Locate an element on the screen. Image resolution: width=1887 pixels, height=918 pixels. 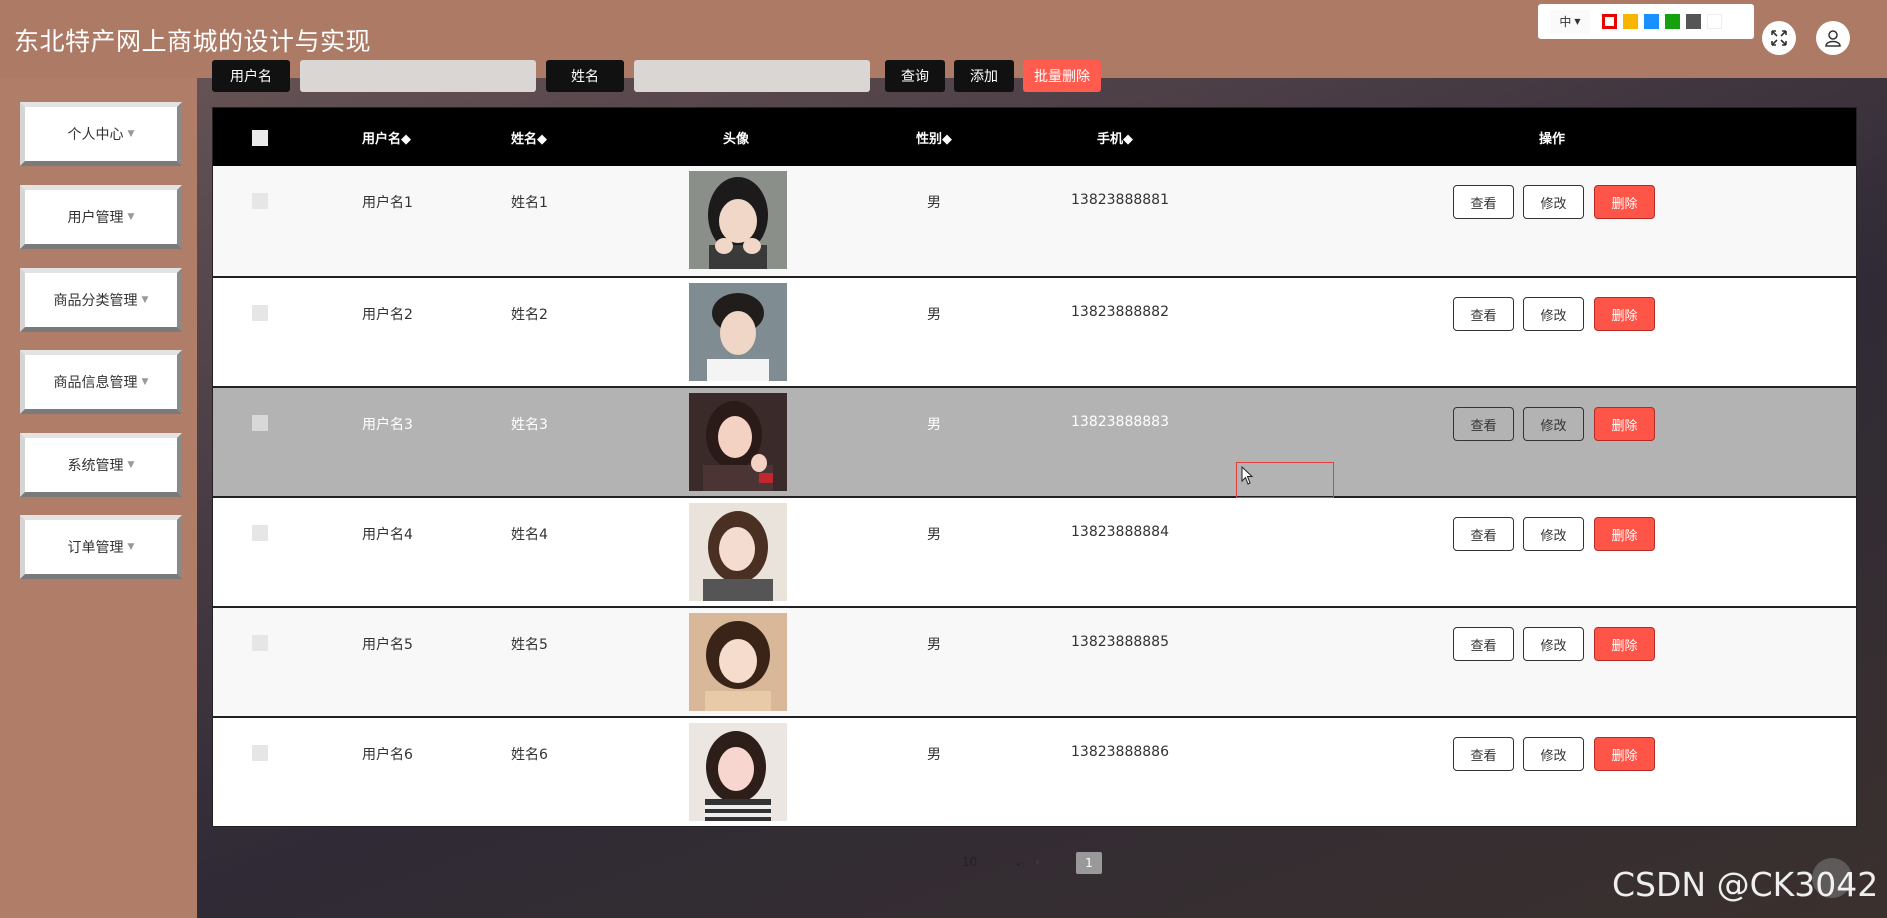
theme-swatch-white is located at coordinates (1714, 21).